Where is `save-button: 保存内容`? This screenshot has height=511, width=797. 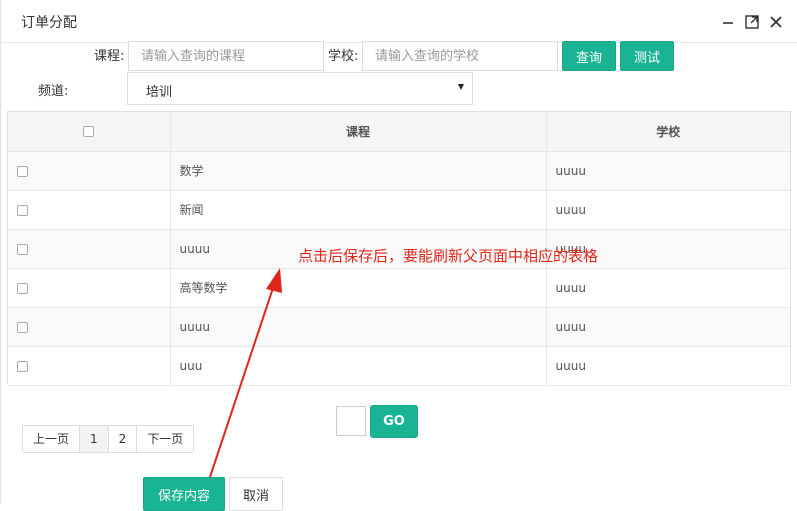 save-button: 保存内容 is located at coordinates (184, 494).